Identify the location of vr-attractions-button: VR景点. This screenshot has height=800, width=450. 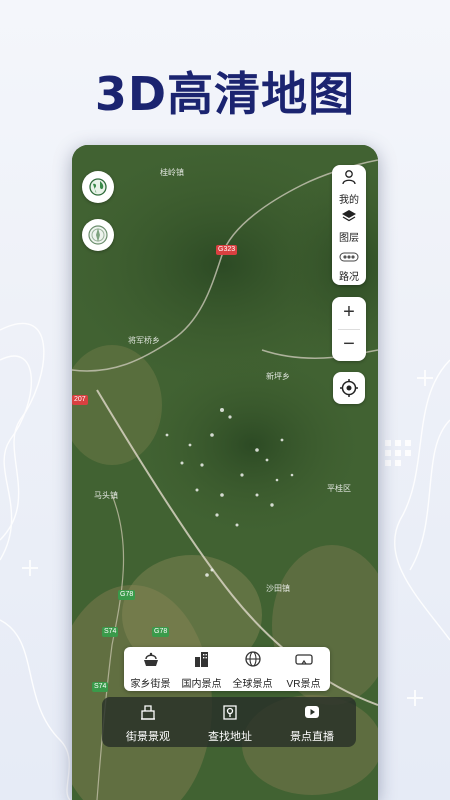
(303, 670).